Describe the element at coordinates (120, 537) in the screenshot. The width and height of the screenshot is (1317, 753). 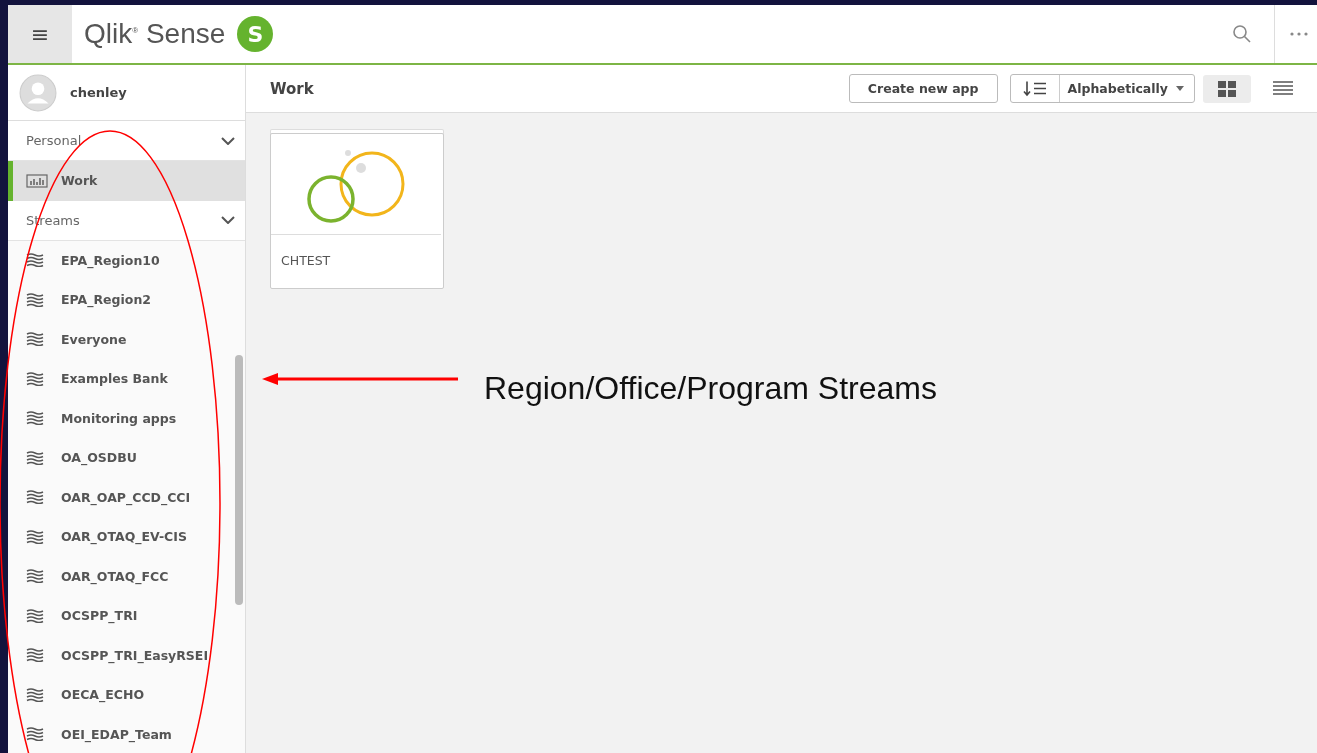
I see `sidebar-item: OAR_OTAQ_EV-CIS` at that location.